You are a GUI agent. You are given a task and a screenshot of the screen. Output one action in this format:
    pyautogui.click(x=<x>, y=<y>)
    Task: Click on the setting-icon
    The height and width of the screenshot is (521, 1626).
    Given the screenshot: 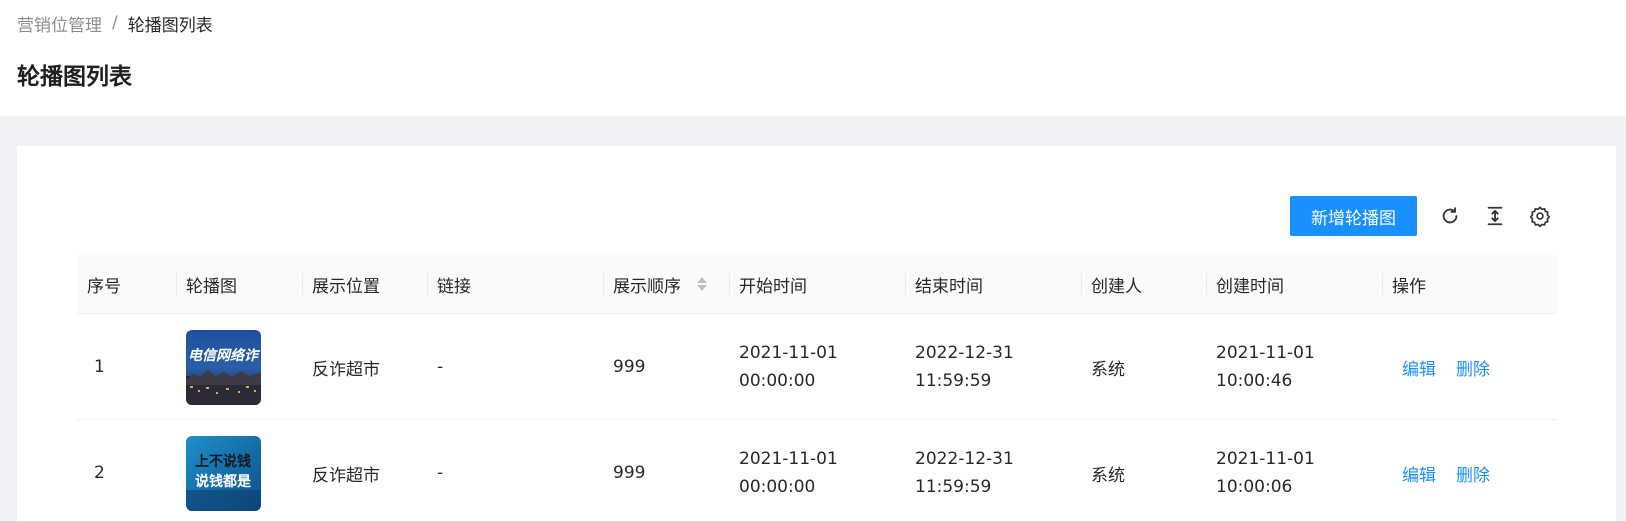 What is the action you would take?
    pyautogui.click(x=1540, y=216)
    